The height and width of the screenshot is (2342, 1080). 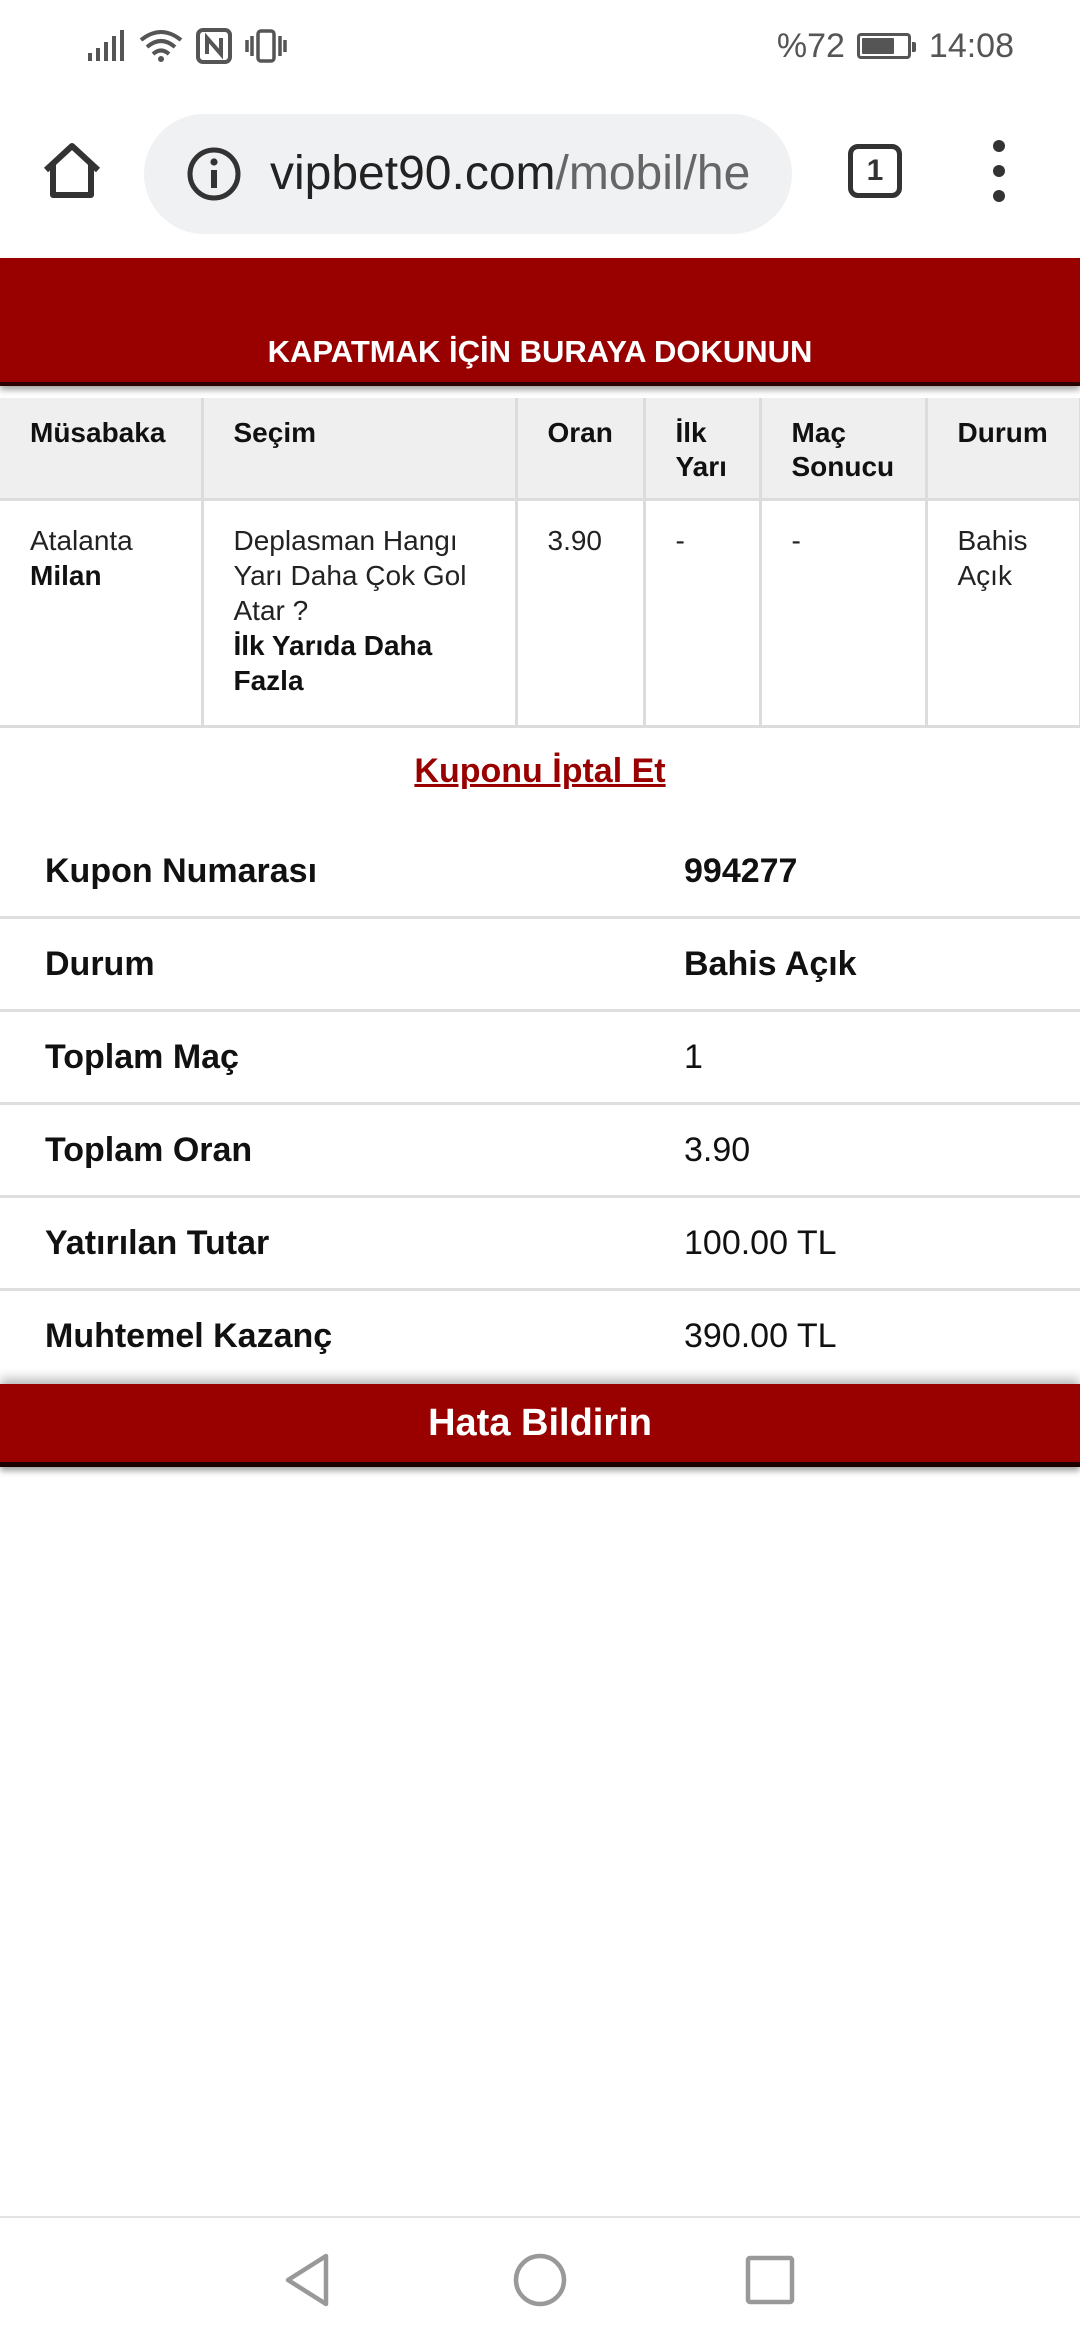 I want to click on signal-icon, so click(x=106, y=45).